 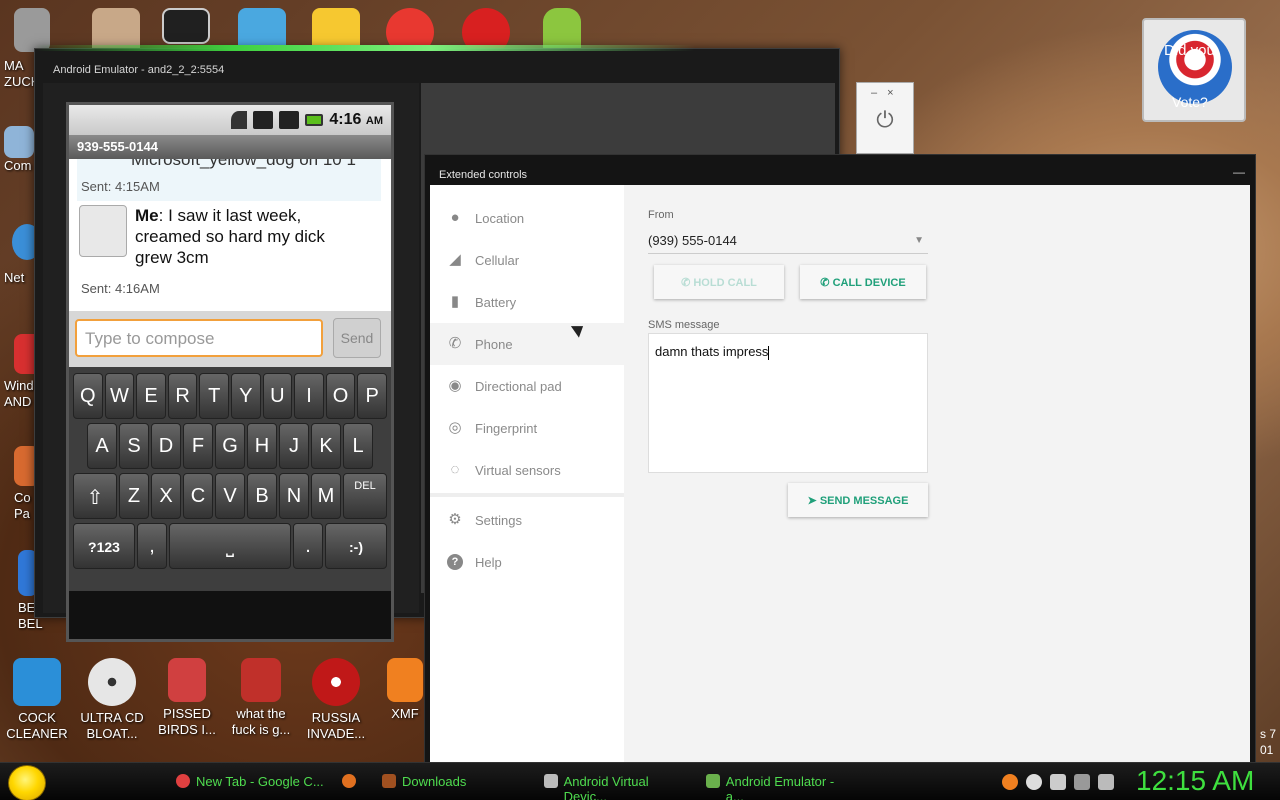 What do you see at coordinates (134, 446) in the screenshot?
I see `key-s: S` at bounding box center [134, 446].